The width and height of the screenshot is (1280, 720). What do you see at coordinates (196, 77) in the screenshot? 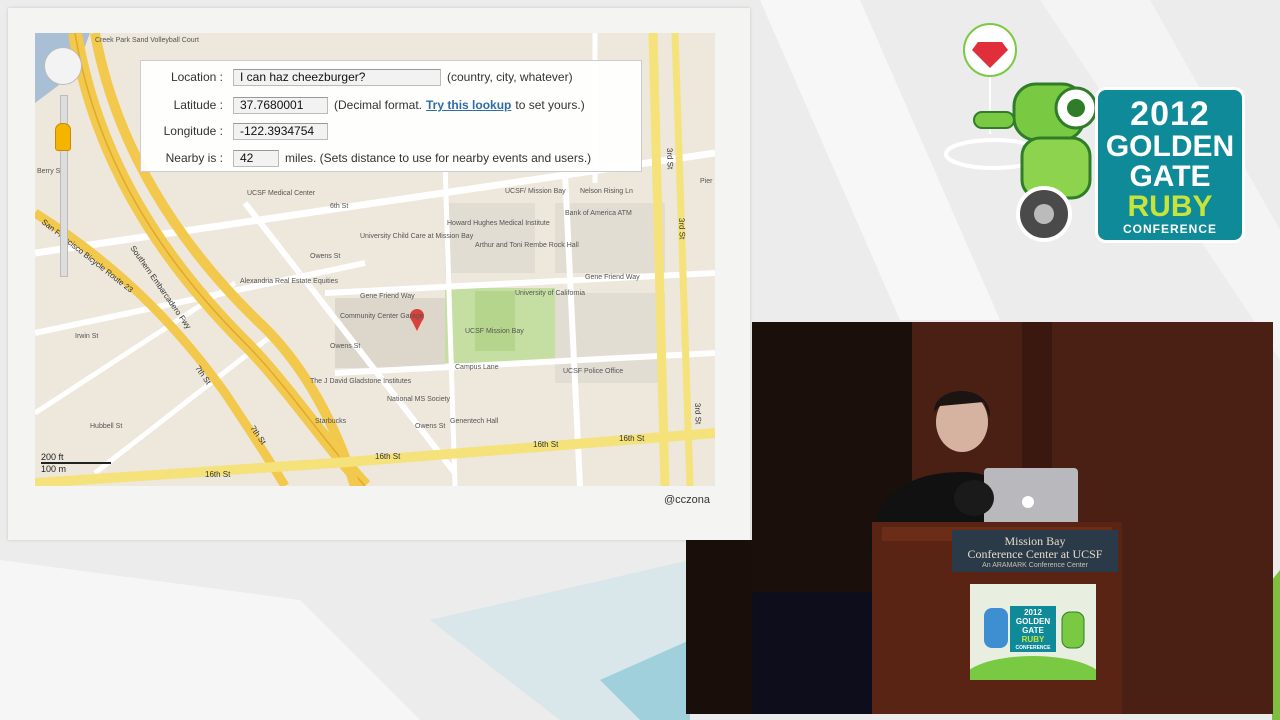
I see `location-label: Location :` at bounding box center [196, 77].